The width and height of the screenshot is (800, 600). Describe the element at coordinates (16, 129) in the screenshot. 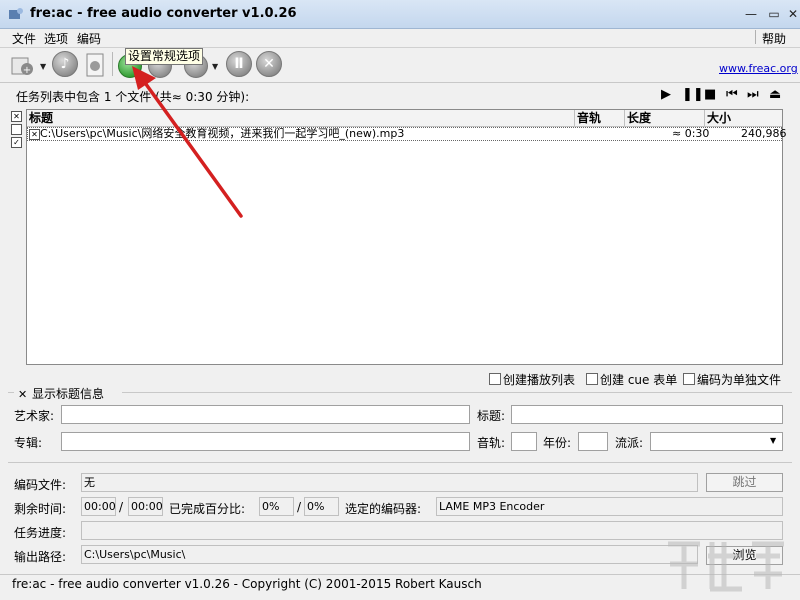

I see `select-none-checkbox` at that location.